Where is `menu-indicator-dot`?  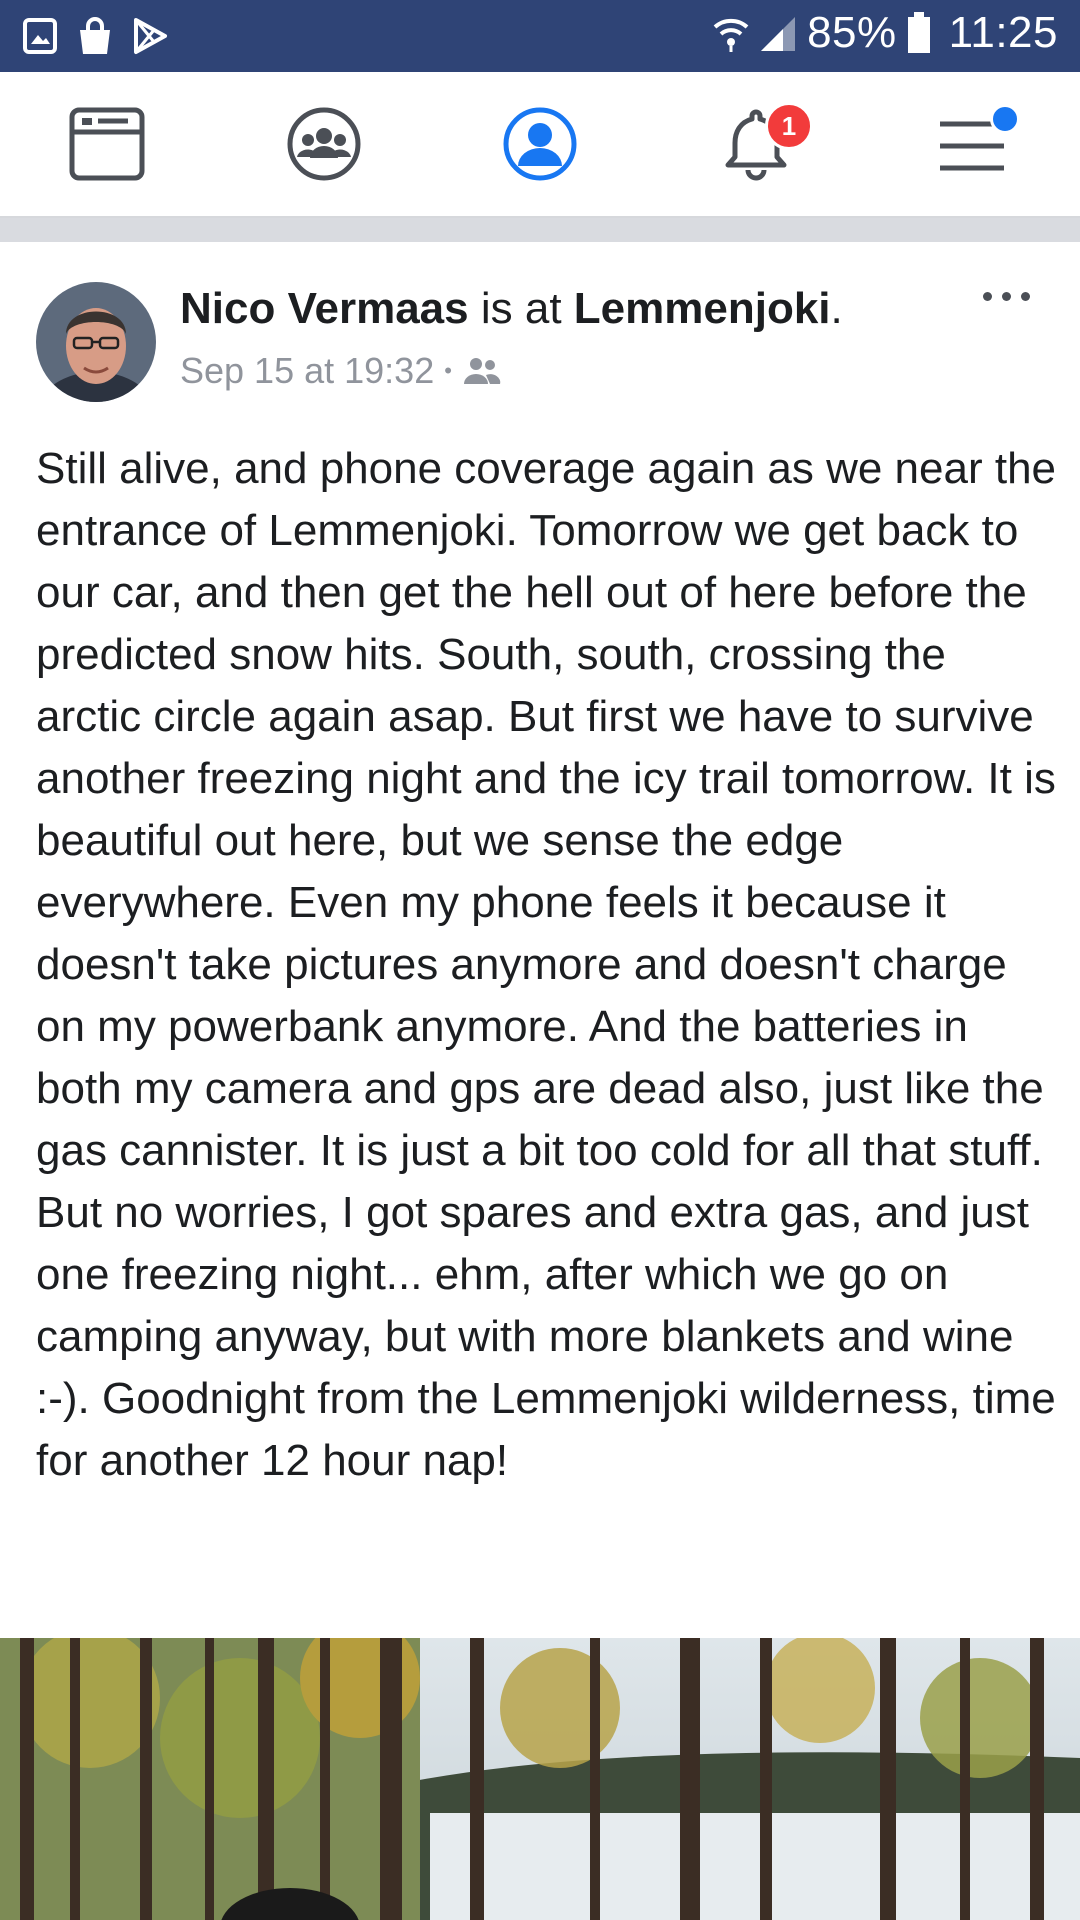 menu-indicator-dot is located at coordinates (1005, 119).